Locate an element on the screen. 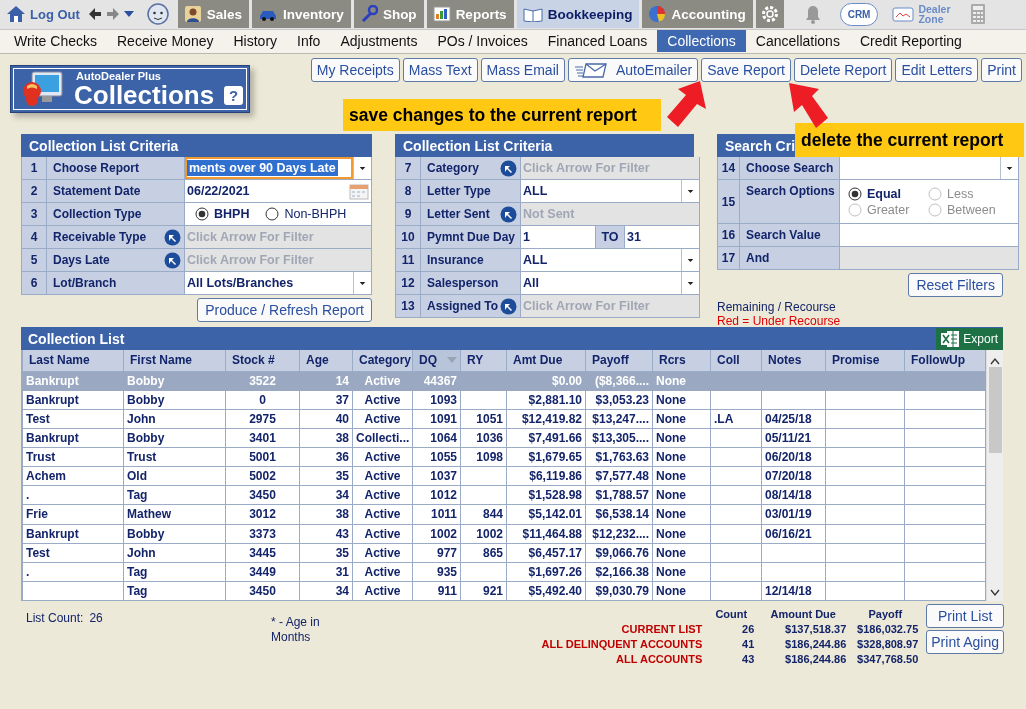  toolbar-button: Mass Email is located at coordinates (522, 70).